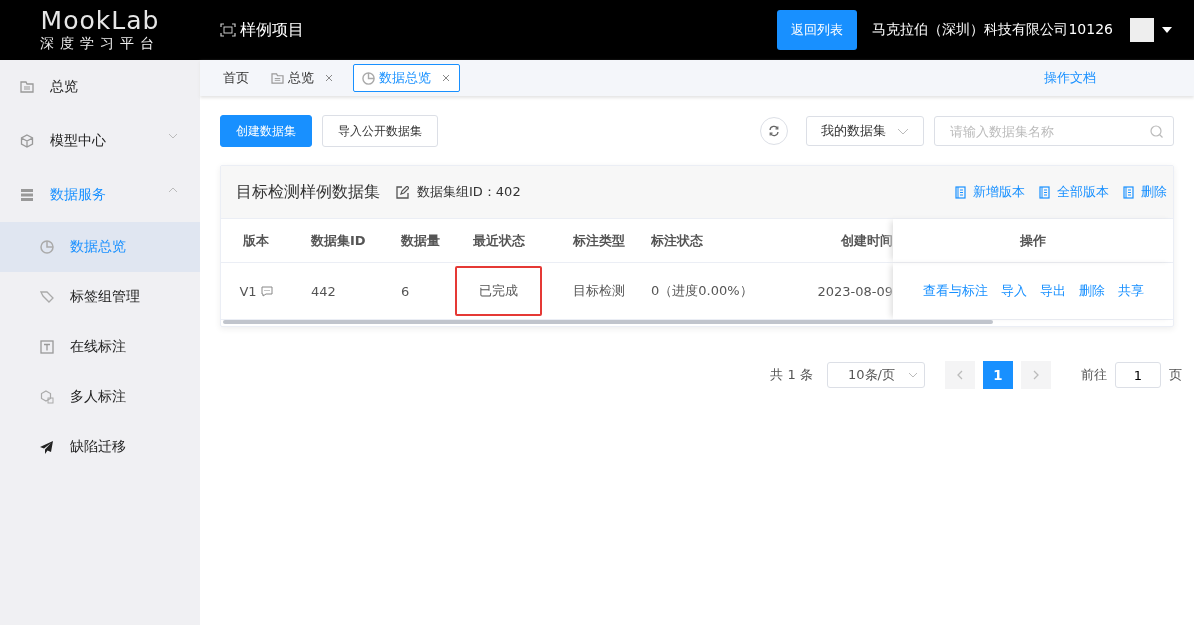 The width and height of the screenshot is (1194, 625). I want to click on dataset-filter-select: 我的数据集, so click(865, 131).